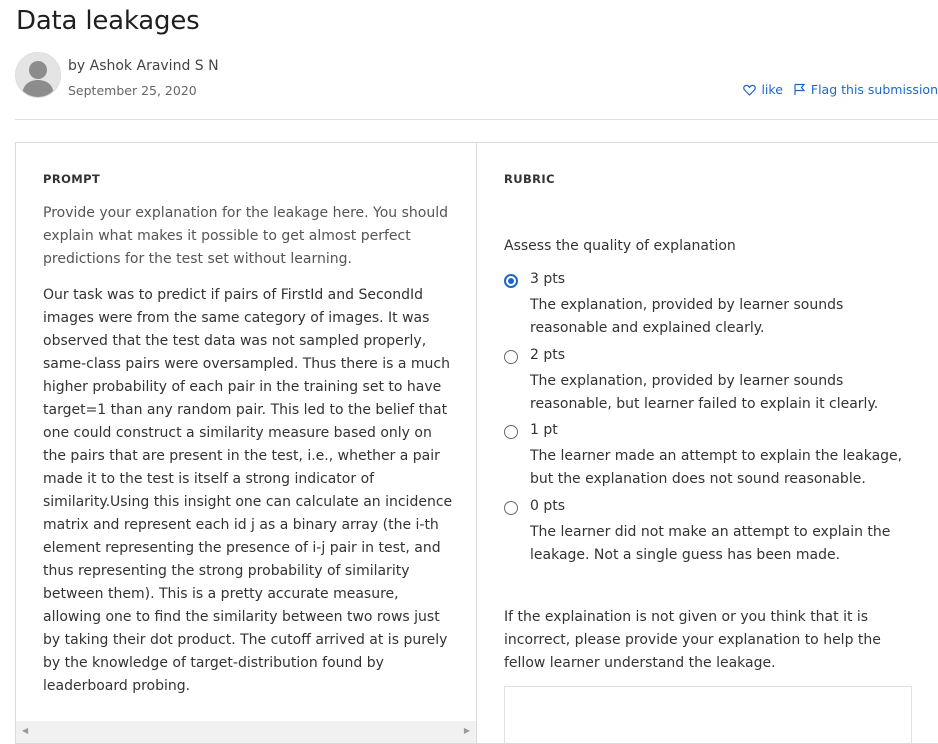 Image resolution: width=938 pixels, height=744 pixels. I want to click on rubric-criterion: Assess the quality of explanation, so click(620, 246).